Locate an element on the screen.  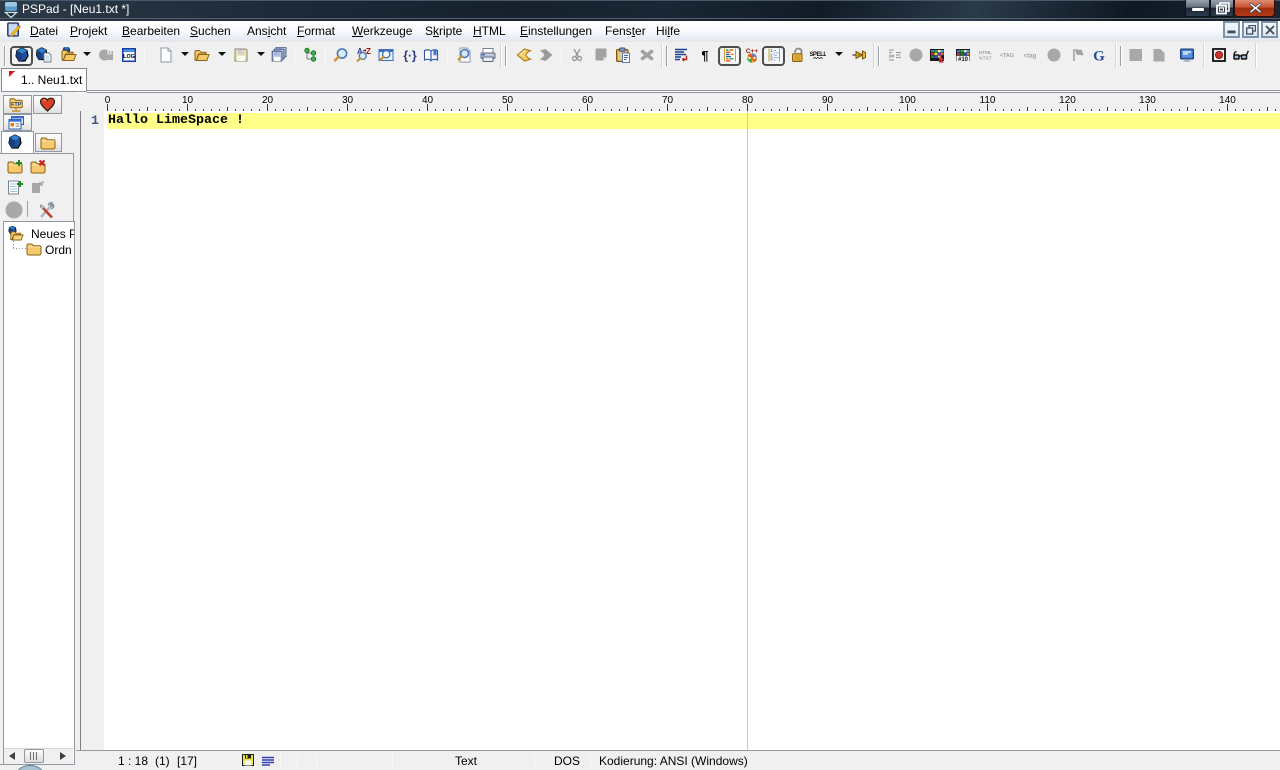
svg-text: G is located at coordinates (1099, 56).